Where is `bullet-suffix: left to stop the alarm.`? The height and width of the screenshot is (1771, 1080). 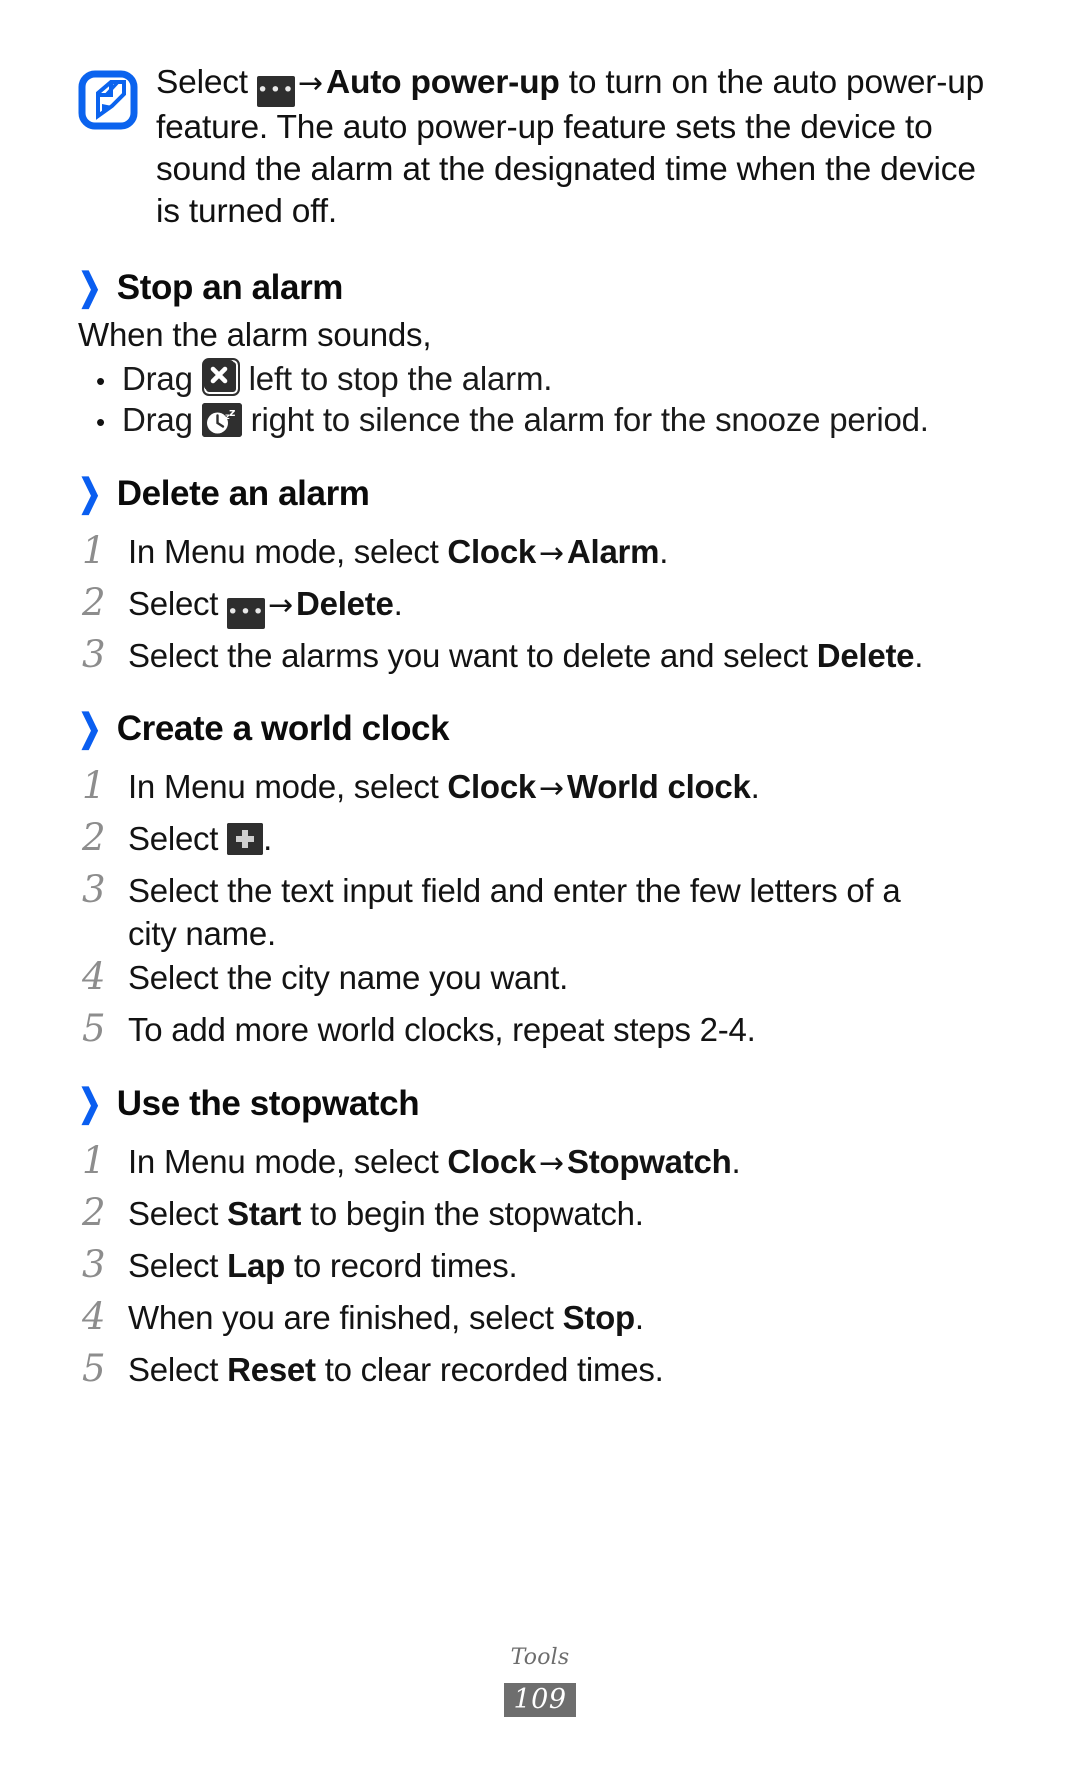 bullet-suffix: left to stop the alarm. is located at coordinates (396, 378).